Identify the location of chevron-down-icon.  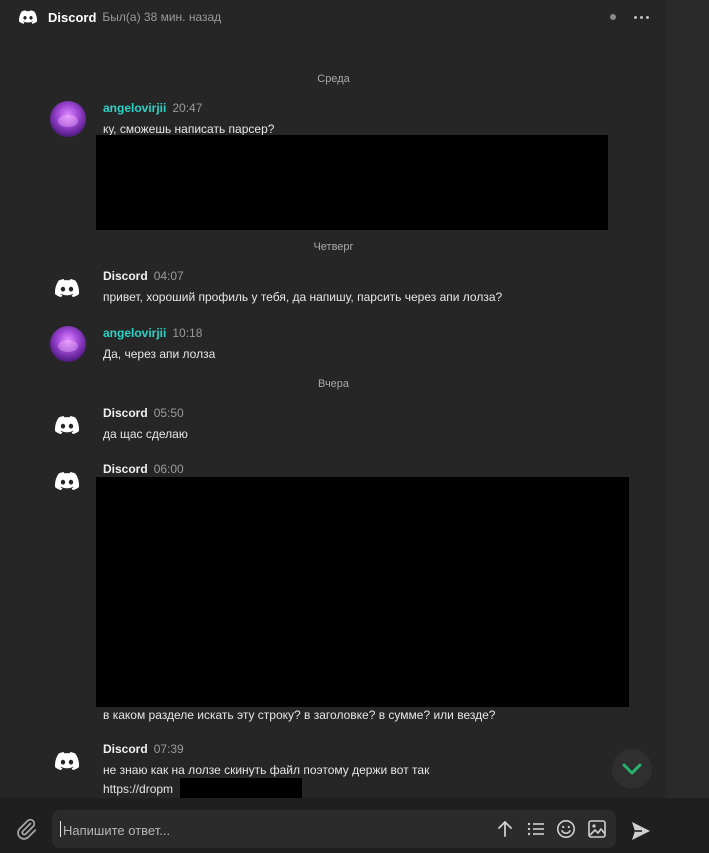
(632, 769).